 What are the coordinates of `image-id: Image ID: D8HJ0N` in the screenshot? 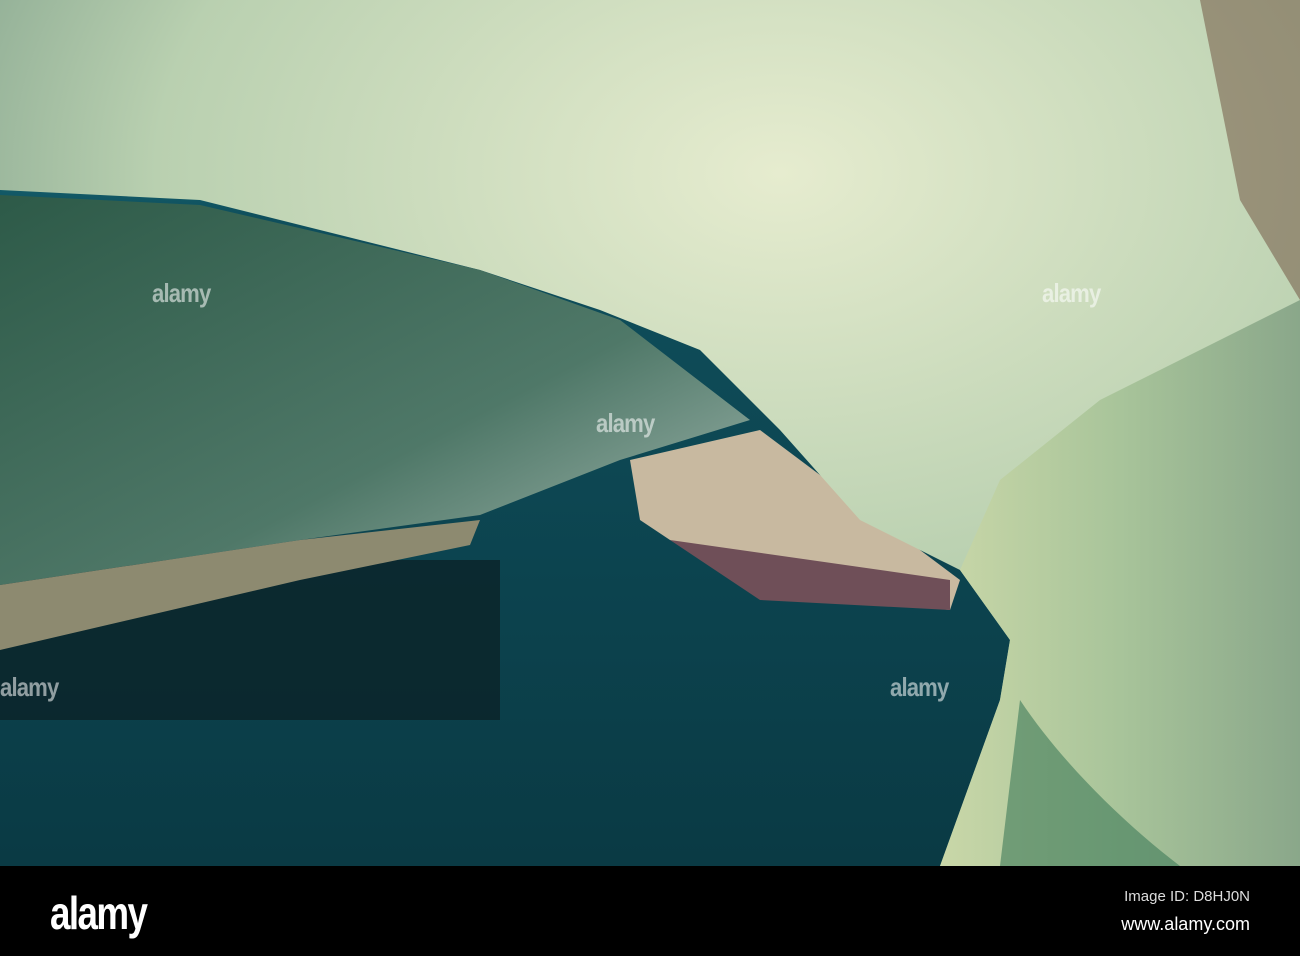 It's located at (1187, 896).